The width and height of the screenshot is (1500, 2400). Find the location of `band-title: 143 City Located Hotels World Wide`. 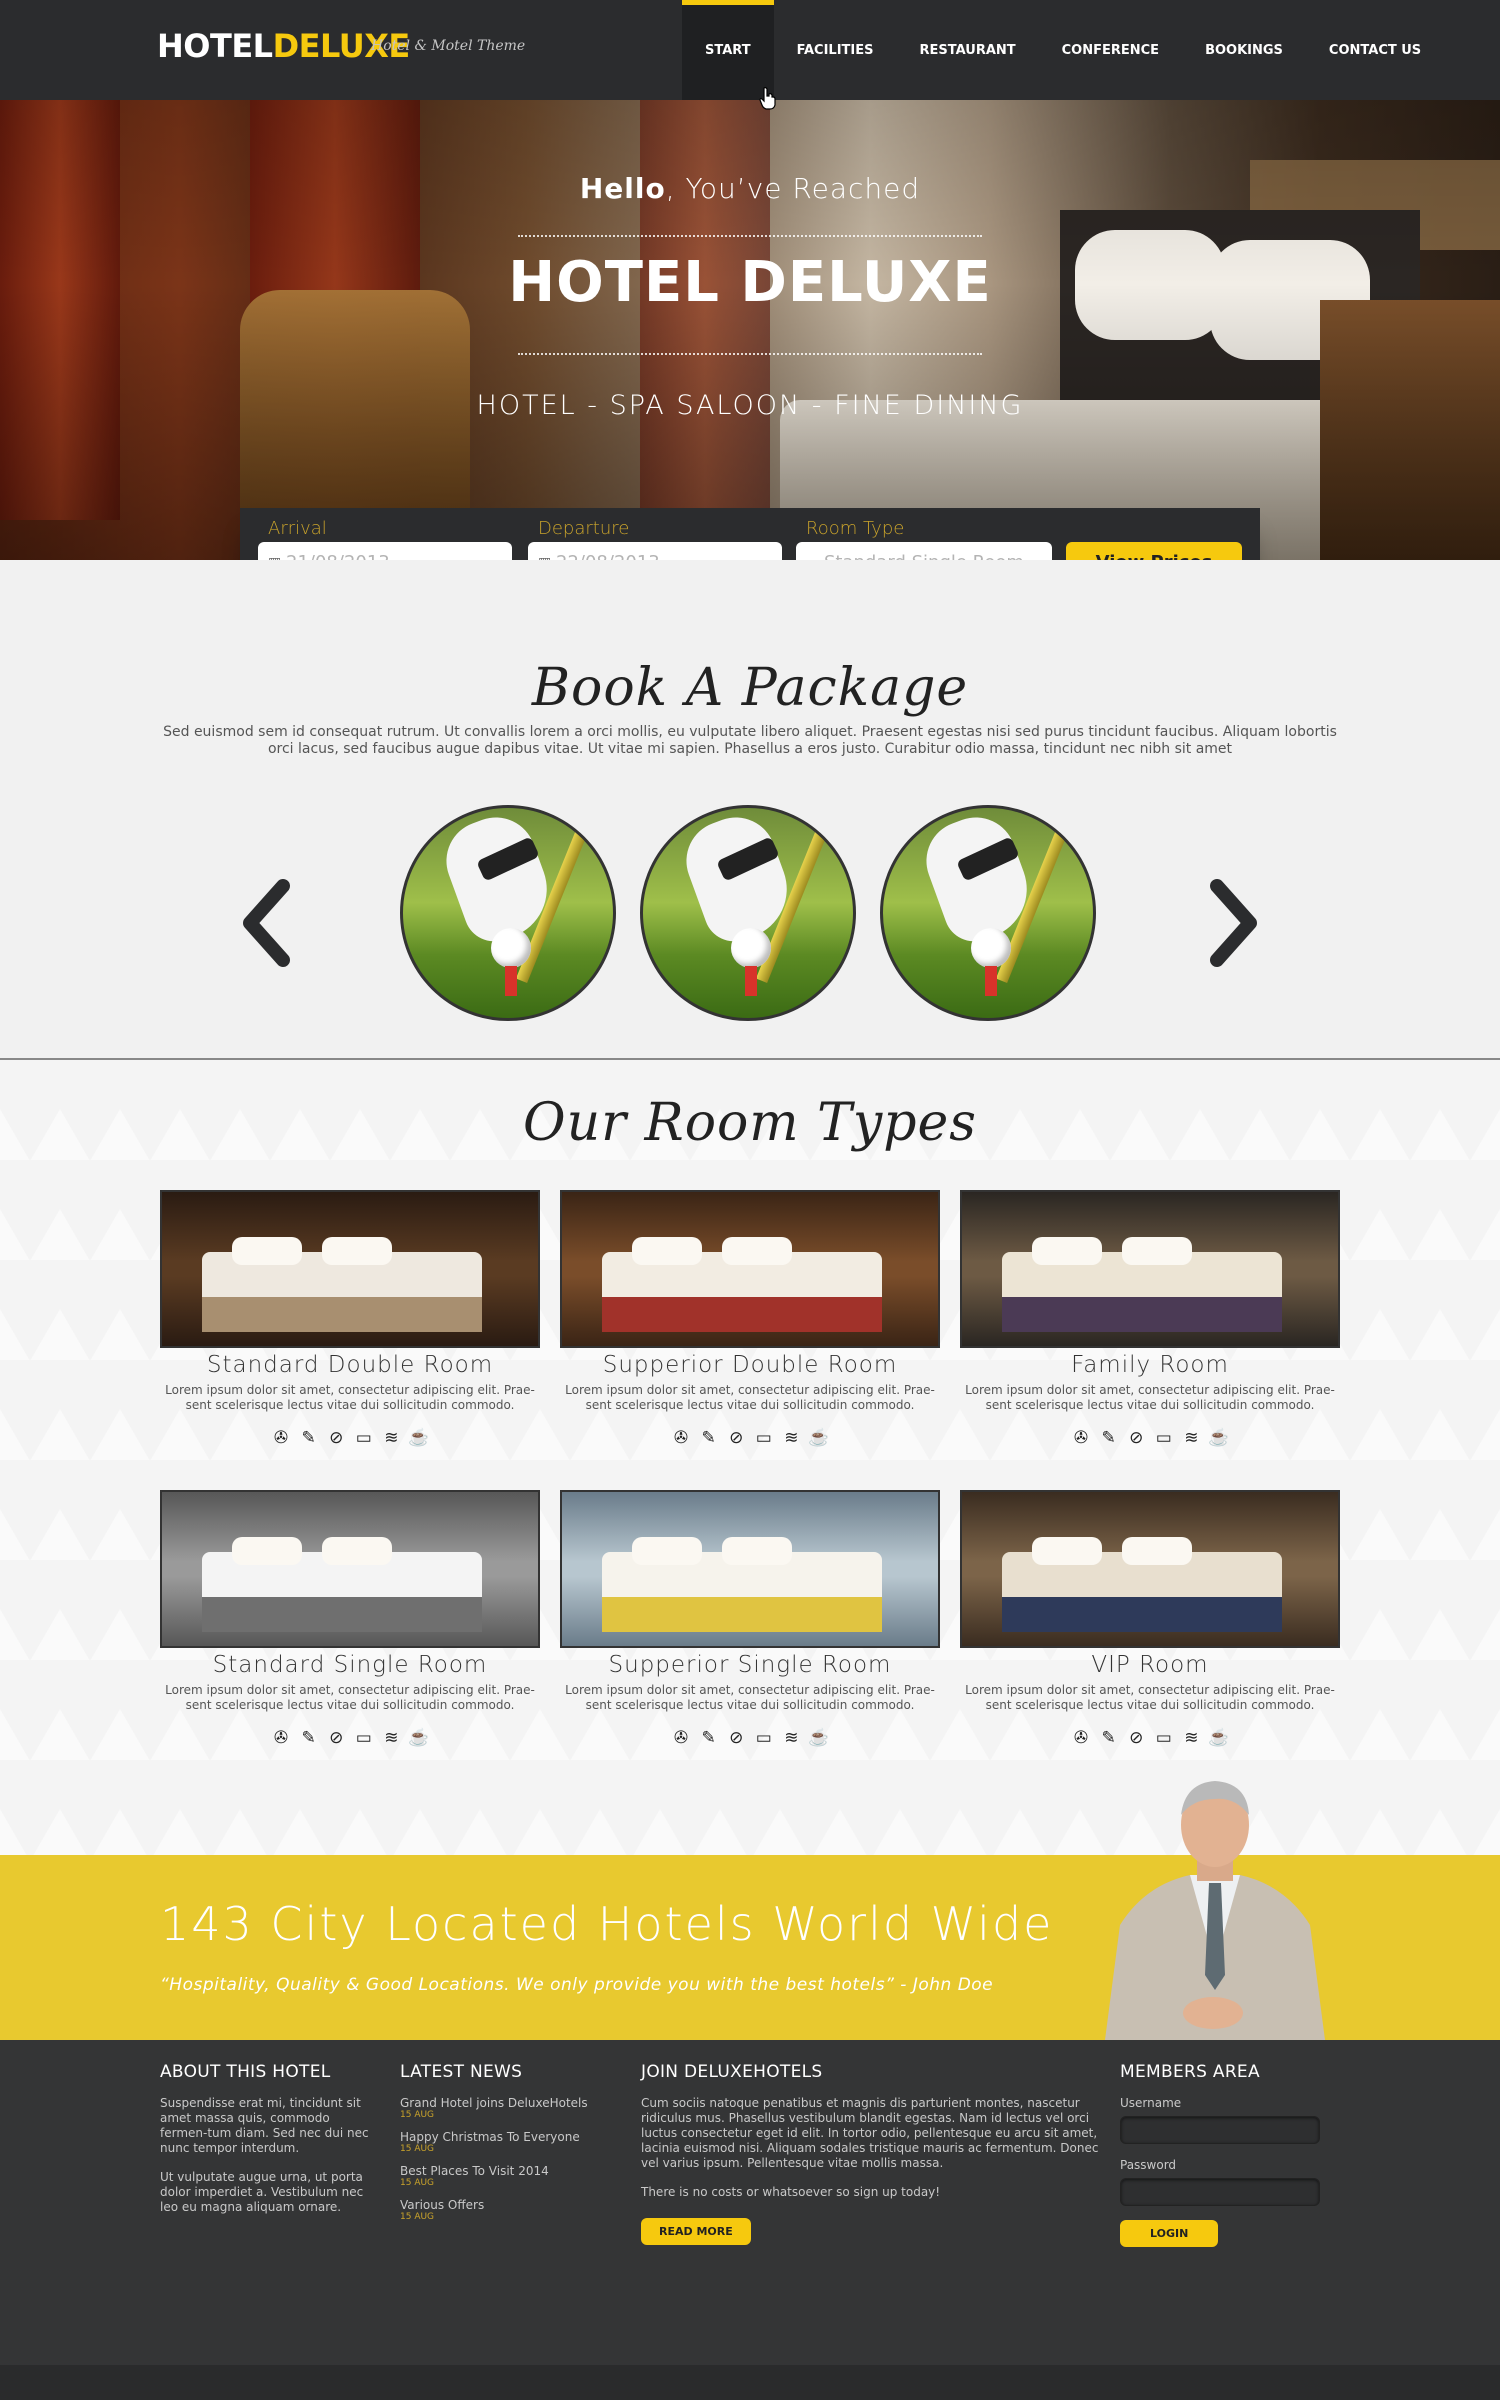

band-title: 143 City Located Hotels World Wide is located at coordinates (607, 1924).